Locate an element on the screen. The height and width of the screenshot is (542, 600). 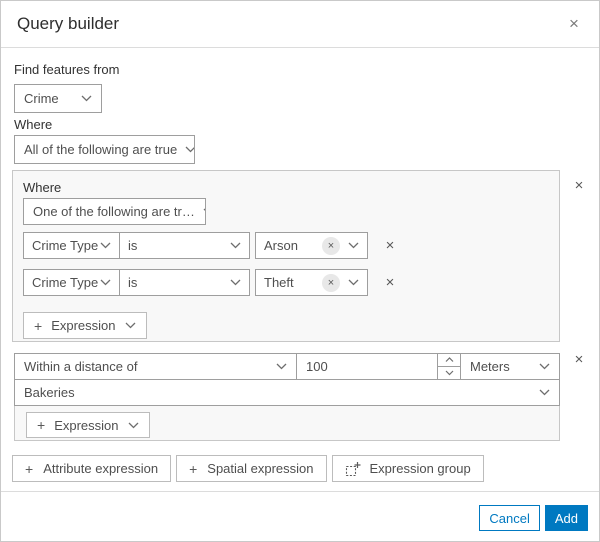
footer-divider is located at coordinates (300, 491).